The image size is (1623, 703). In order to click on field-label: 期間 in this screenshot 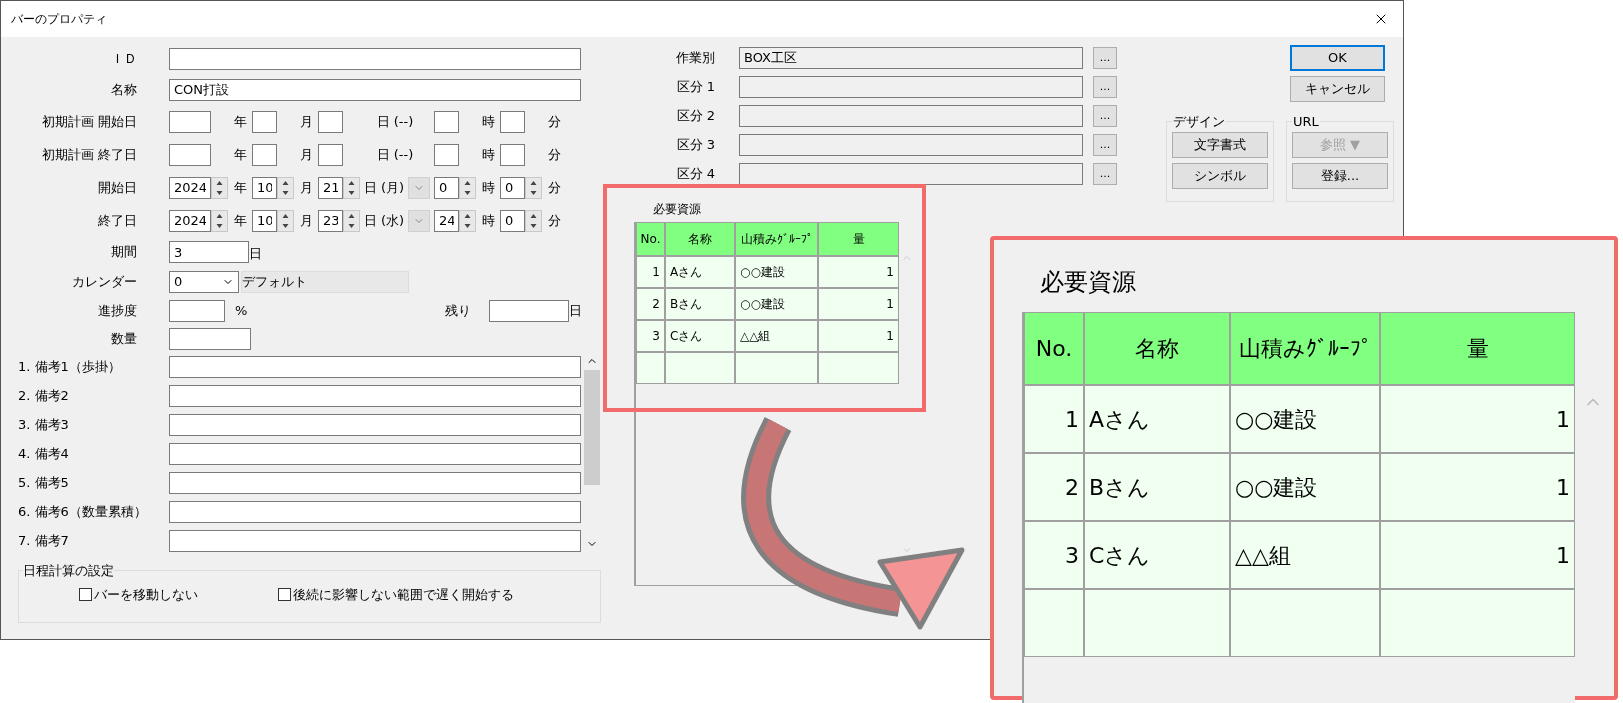, I will do `click(123, 252)`.